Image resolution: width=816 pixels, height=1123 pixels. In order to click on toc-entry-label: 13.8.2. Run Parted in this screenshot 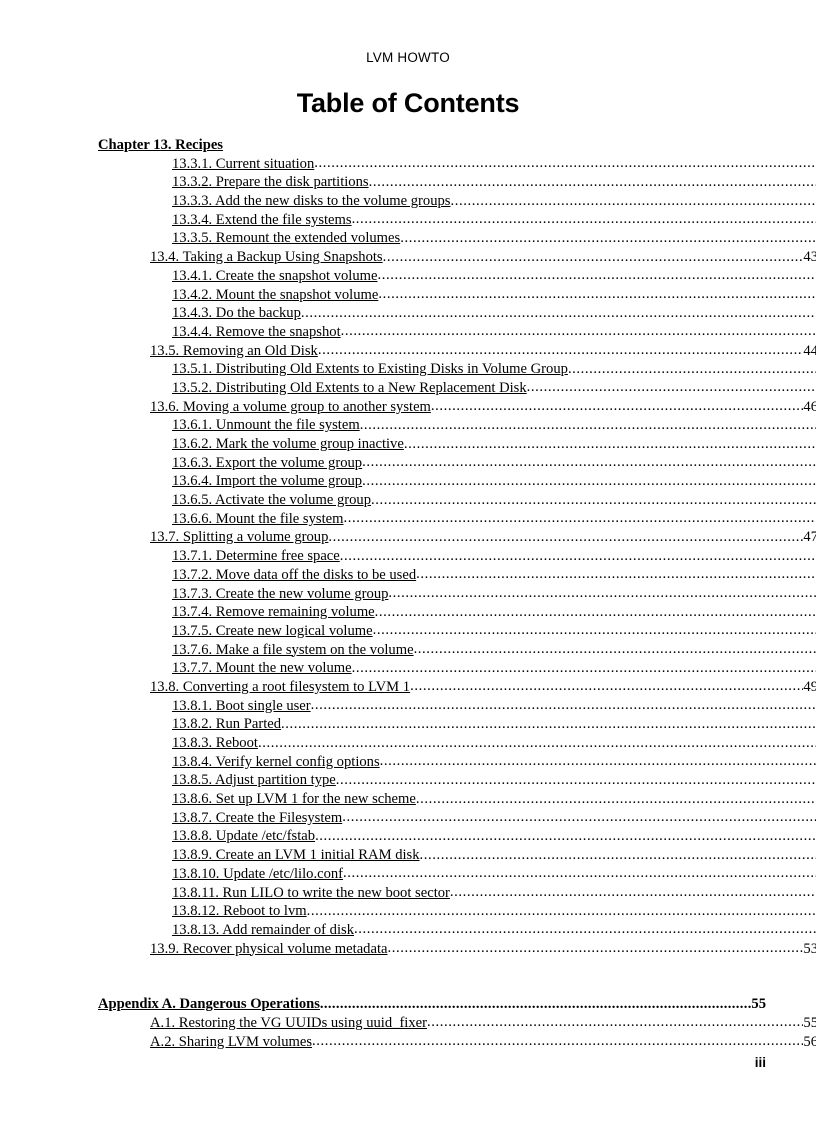, I will do `click(226, 724)`.